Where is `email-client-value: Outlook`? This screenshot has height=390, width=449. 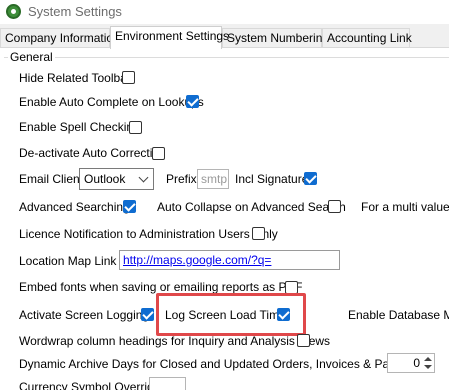
email-client-value: Outlook is located at coordinates (105, 179).